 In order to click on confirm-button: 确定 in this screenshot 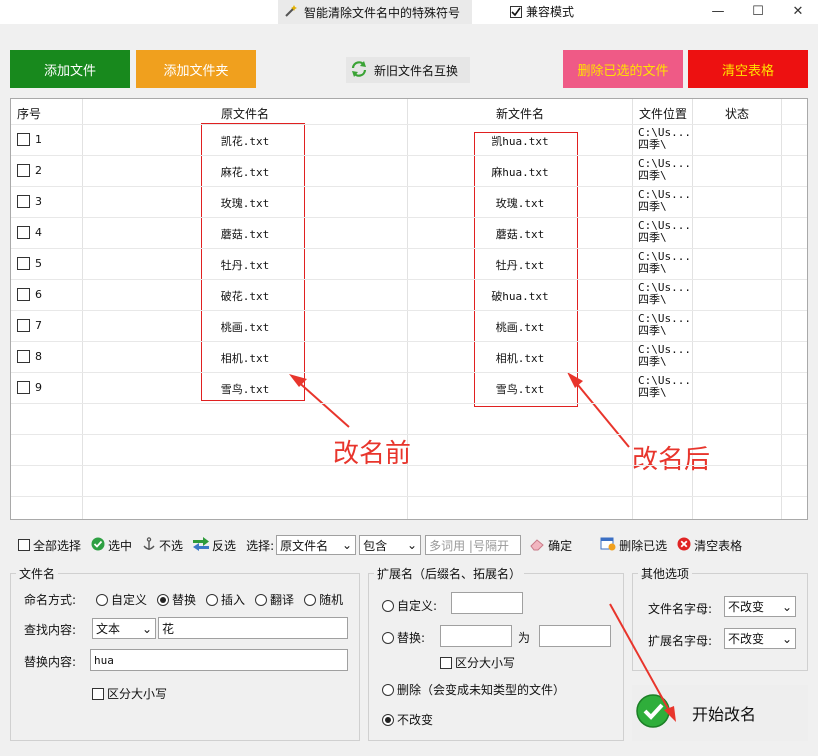, I will do `click(550, 545)`.